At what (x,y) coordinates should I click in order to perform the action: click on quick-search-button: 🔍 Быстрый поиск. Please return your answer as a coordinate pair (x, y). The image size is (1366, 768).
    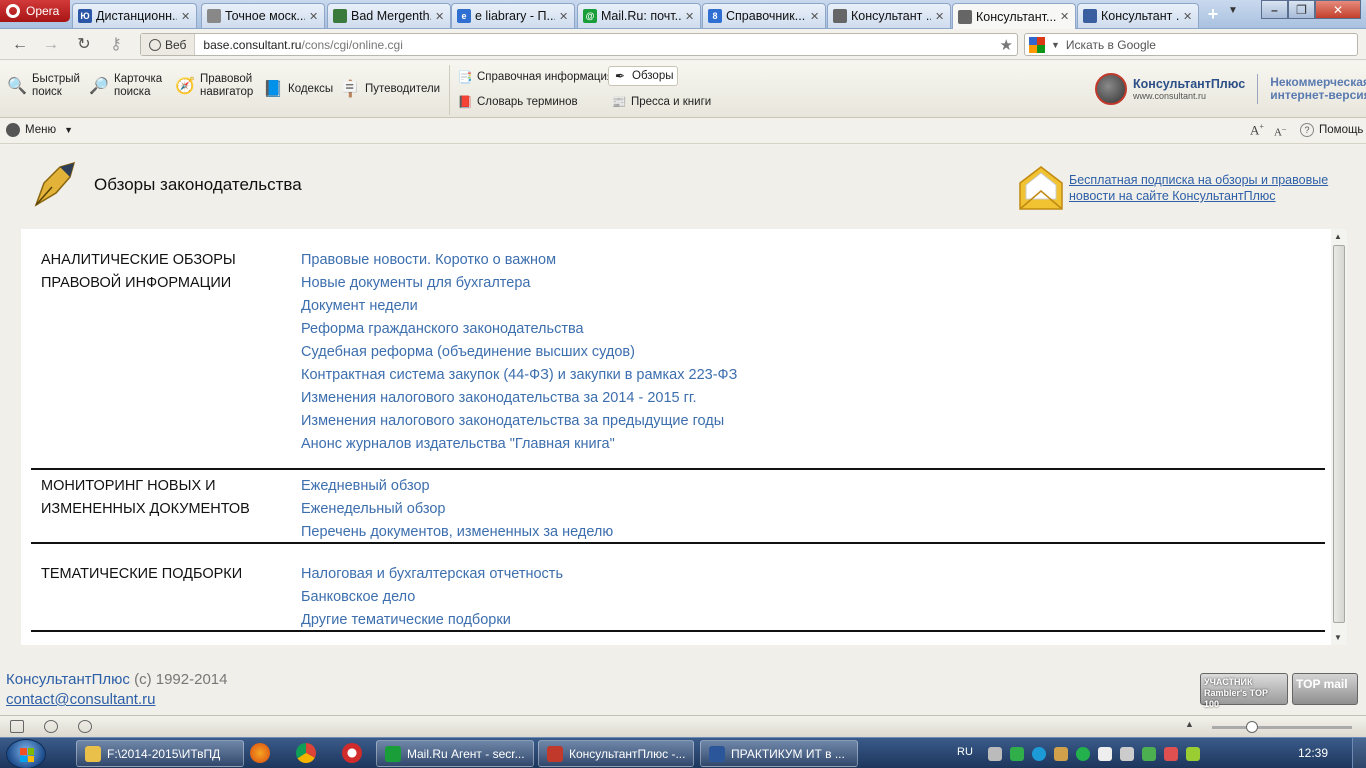
    Looking at the image, I should click on (44, 86).